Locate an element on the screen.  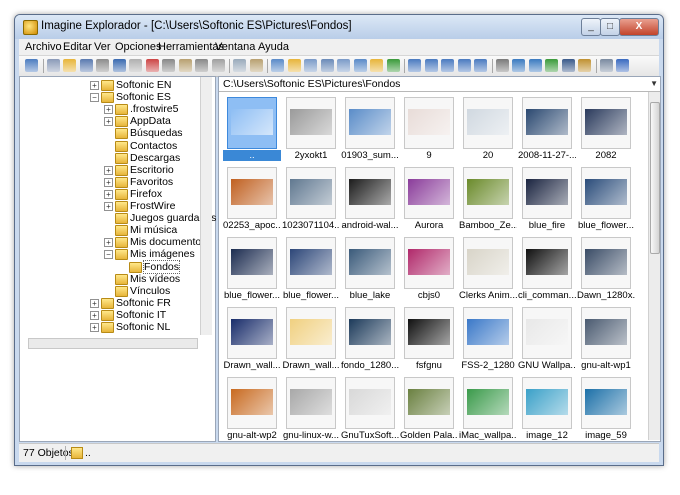
delete-icon is located at coordinates (152, 65).